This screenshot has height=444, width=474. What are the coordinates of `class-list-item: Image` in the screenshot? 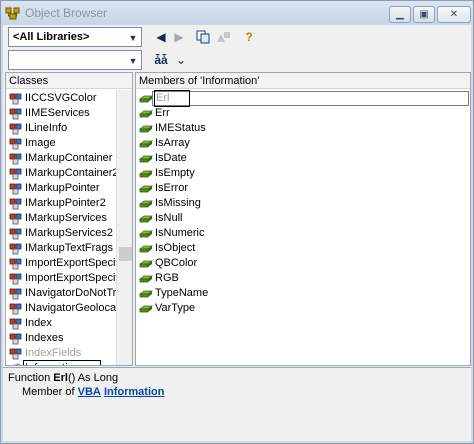 It's located at (61, 143).